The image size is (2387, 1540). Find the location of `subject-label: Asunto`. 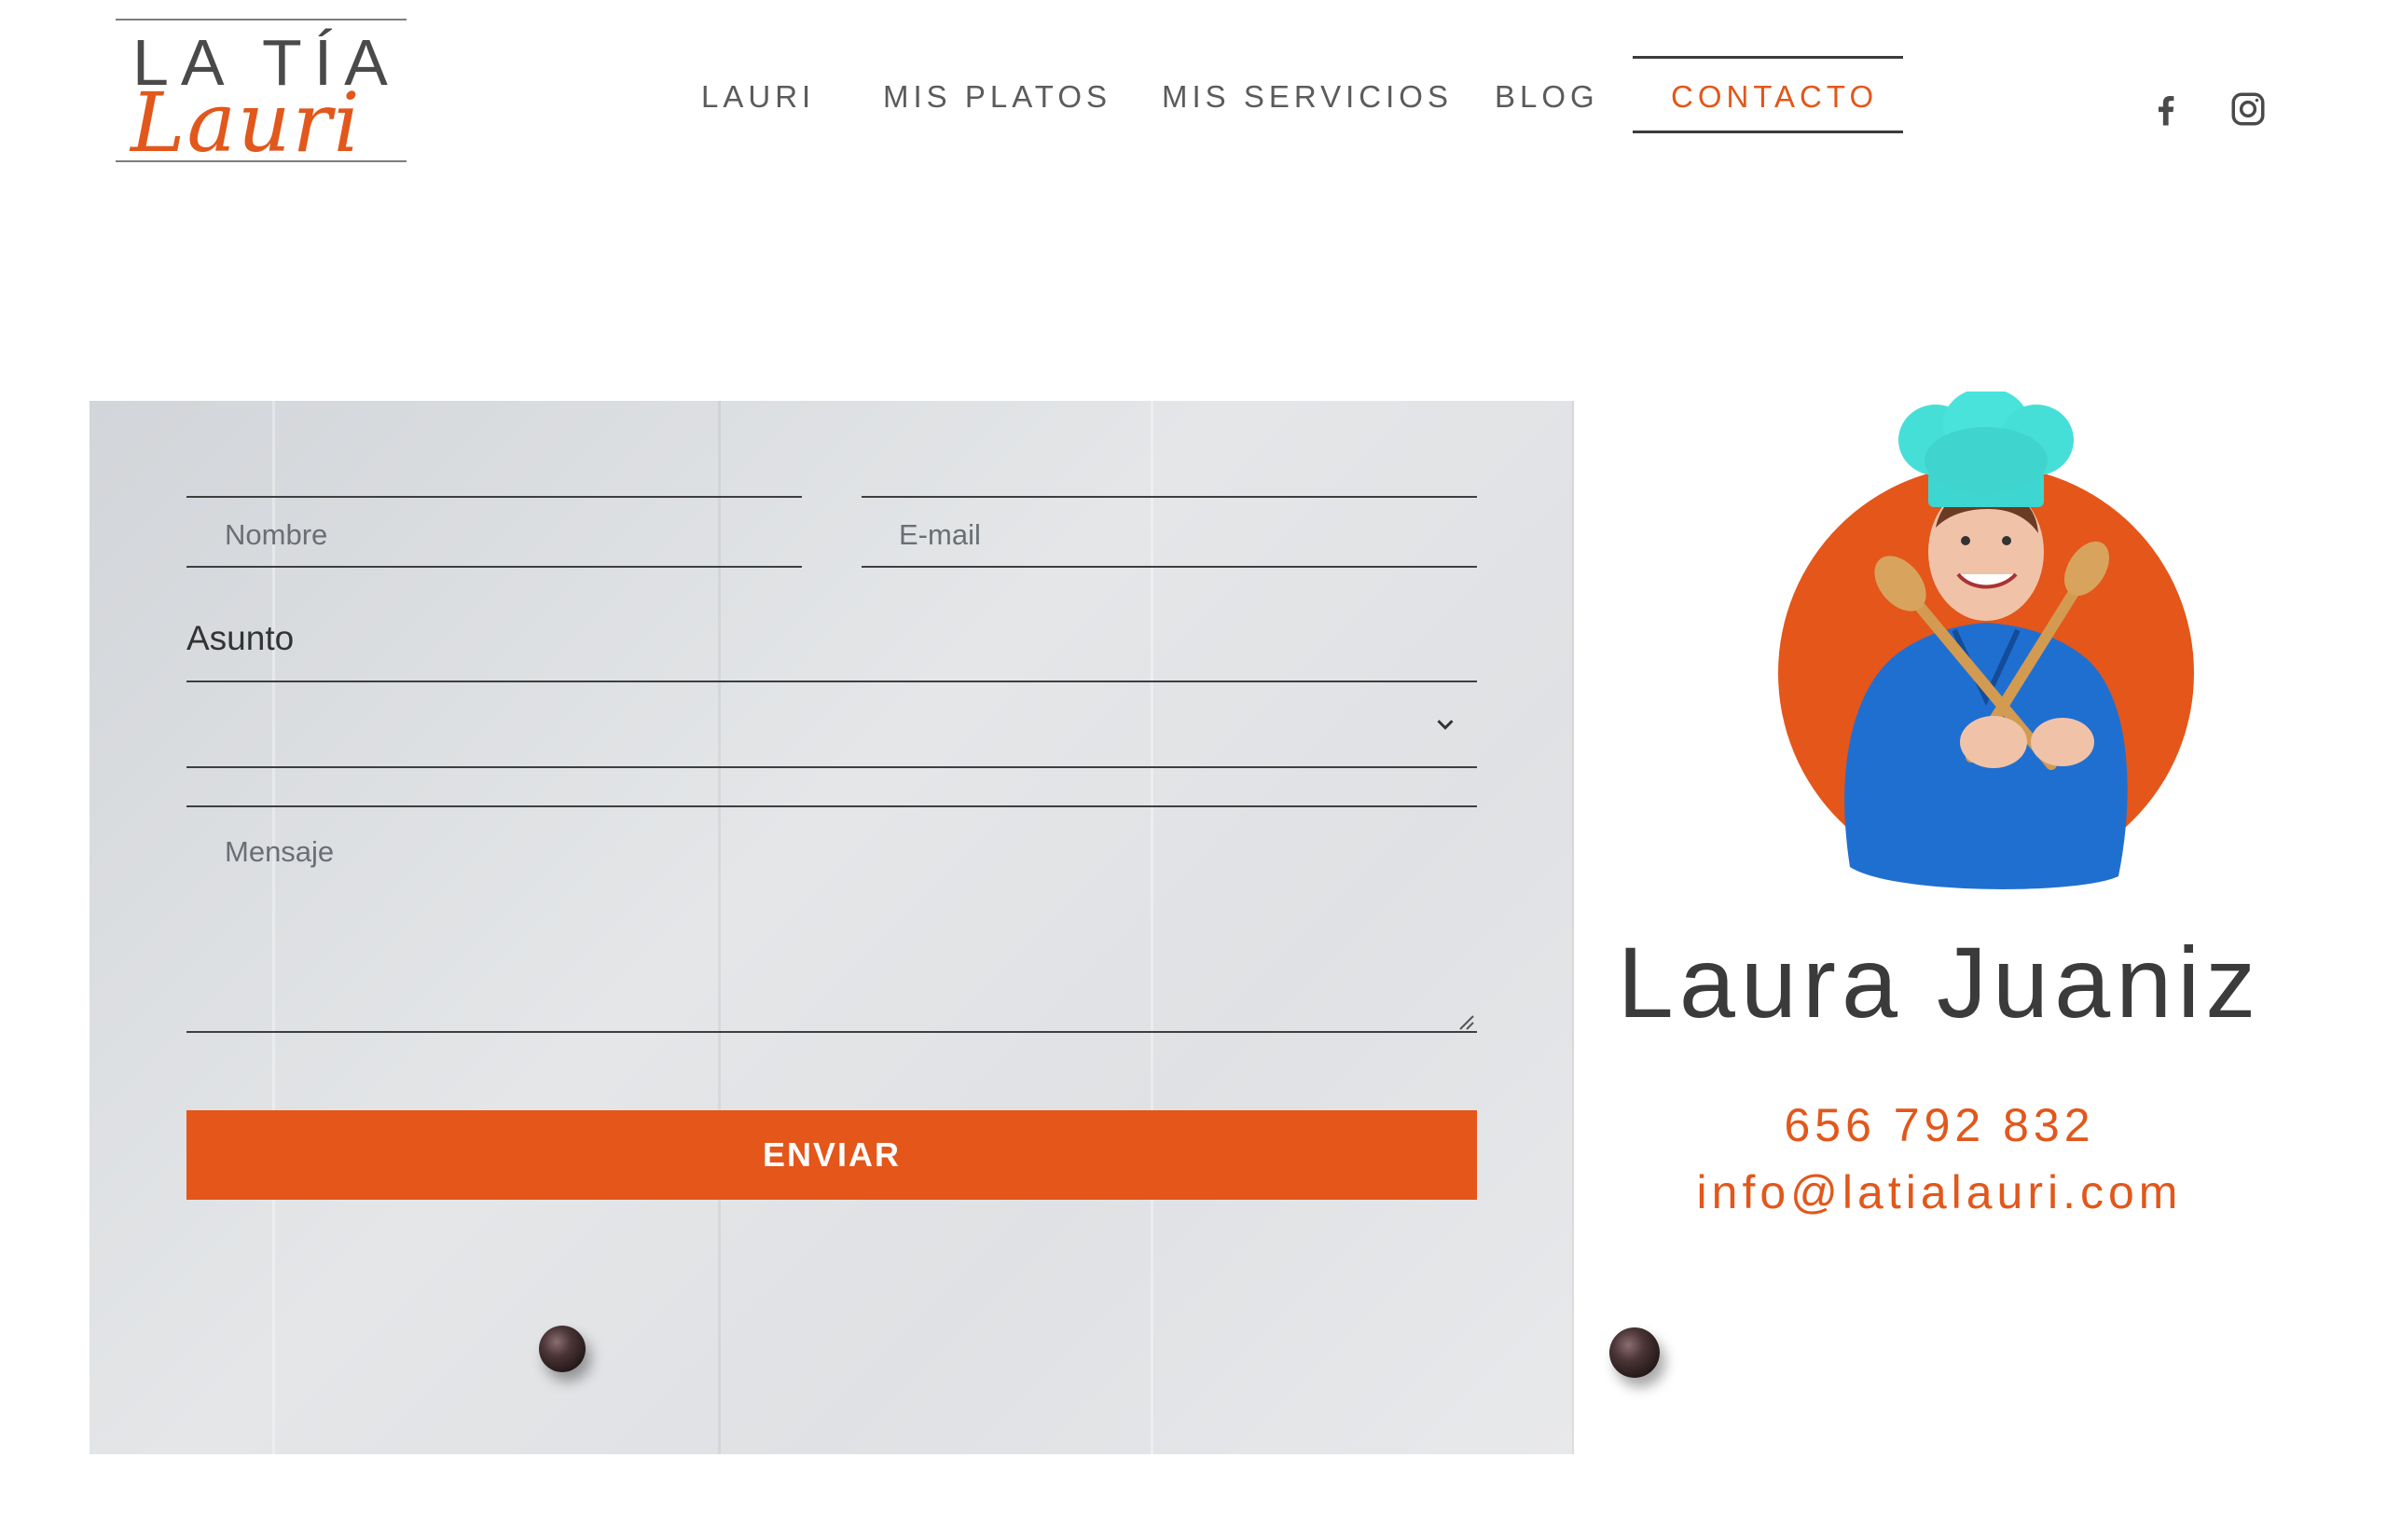

subject-label: Asunto is located at coordinates (240, 638).